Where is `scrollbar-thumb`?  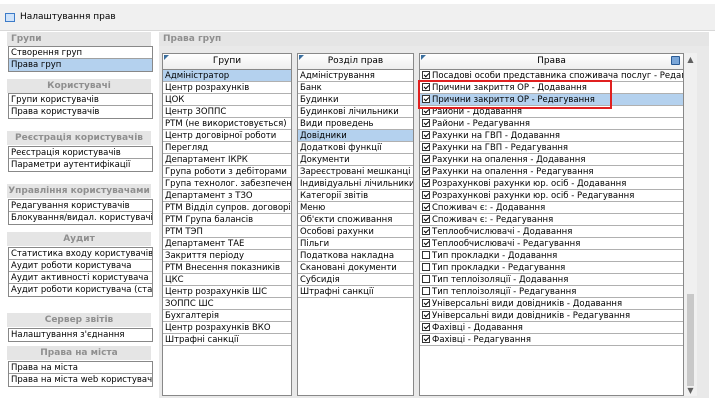 scrollbar-thumb is located at coordinates (690, 340).